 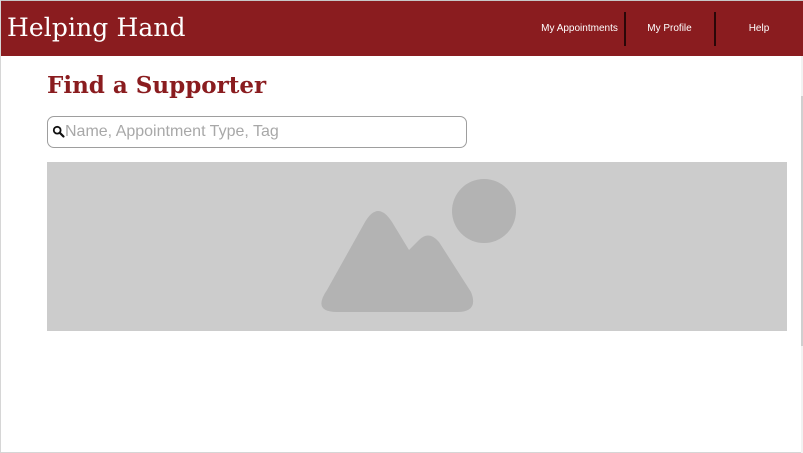 I want to click on search-input, so click(x=264, y=132).